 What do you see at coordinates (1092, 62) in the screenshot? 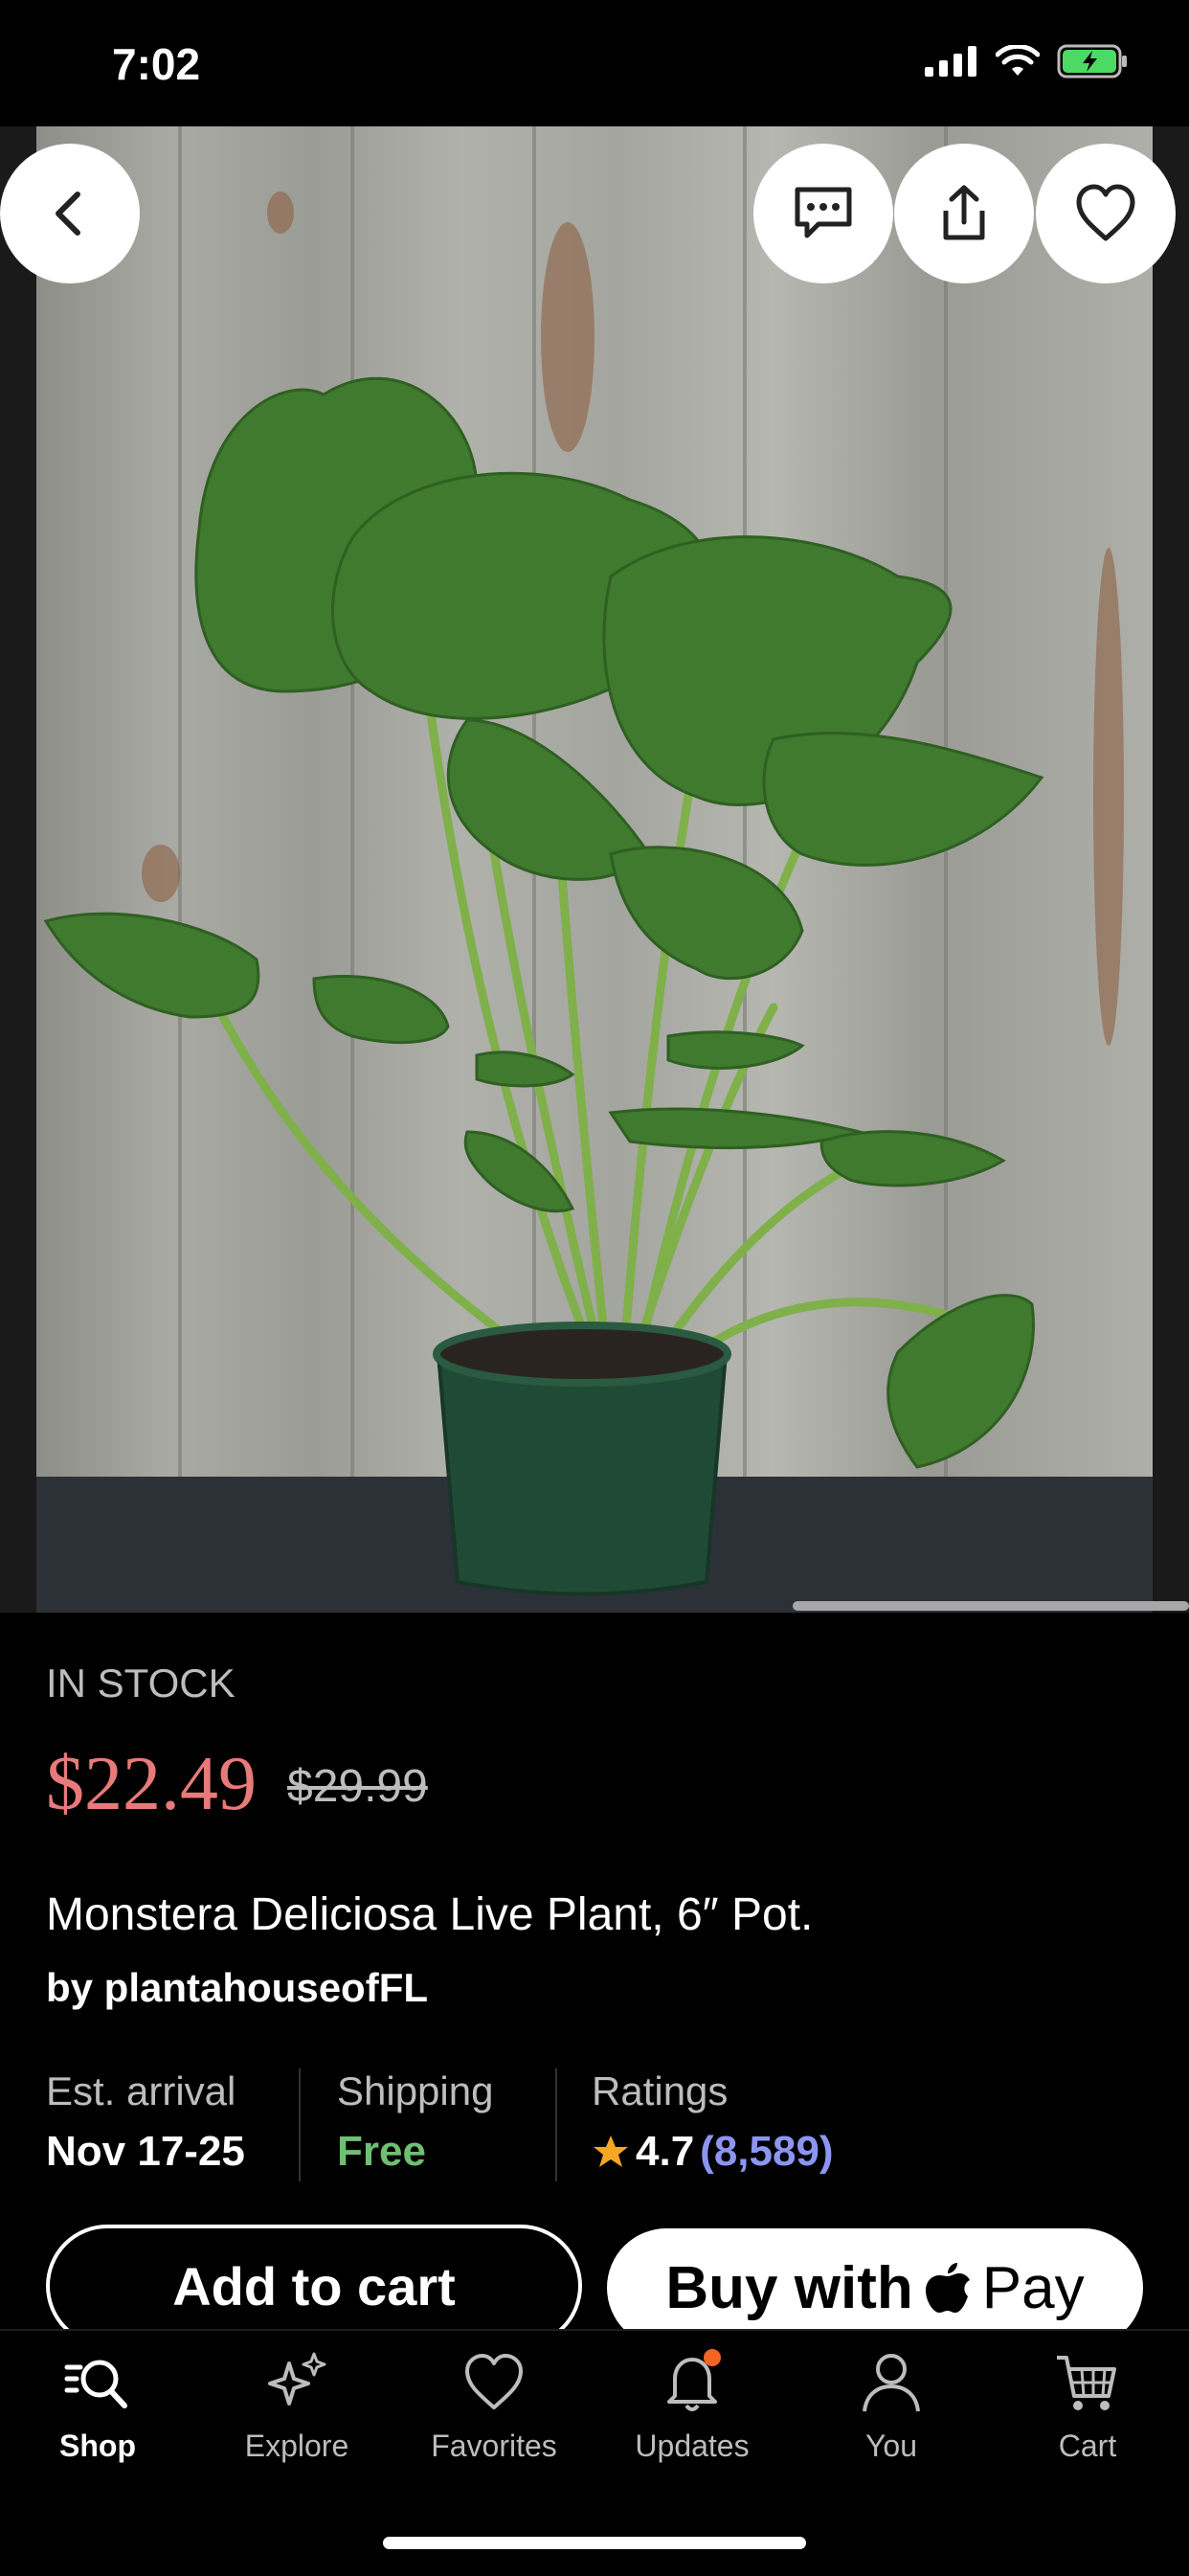
I see `battery-charging-icon` at bounding box center [1092, 62].